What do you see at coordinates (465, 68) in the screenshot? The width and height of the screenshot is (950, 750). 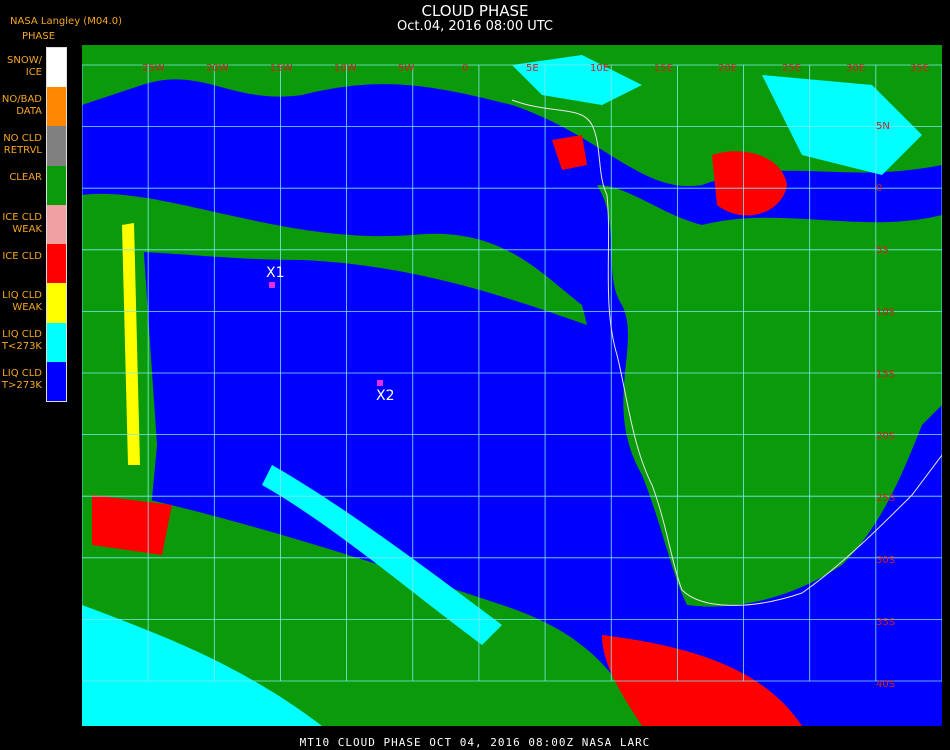 I see `lon-label: 0` at bounding box center [465, 68].